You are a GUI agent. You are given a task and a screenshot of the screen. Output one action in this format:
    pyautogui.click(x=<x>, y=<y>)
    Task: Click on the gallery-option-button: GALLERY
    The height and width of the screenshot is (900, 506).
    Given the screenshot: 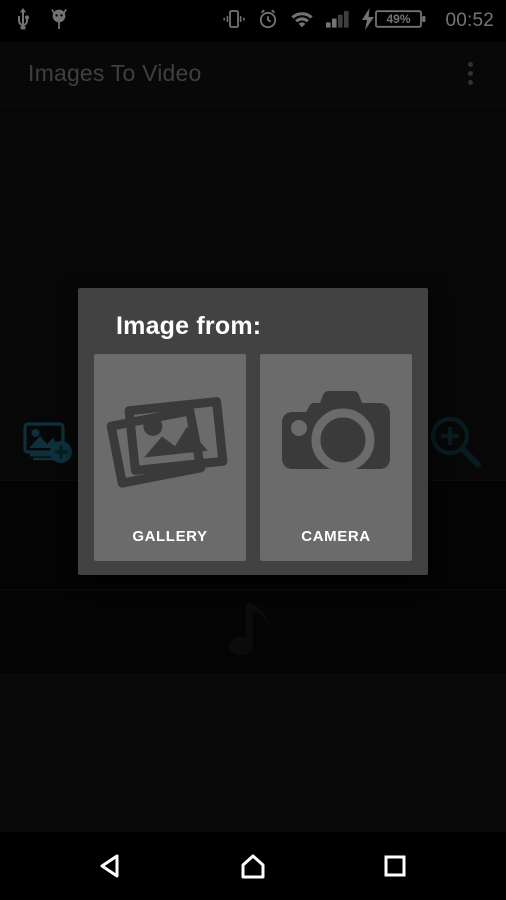 What is the action you would take?
    pyautogui.click(x=170, y=457)
    